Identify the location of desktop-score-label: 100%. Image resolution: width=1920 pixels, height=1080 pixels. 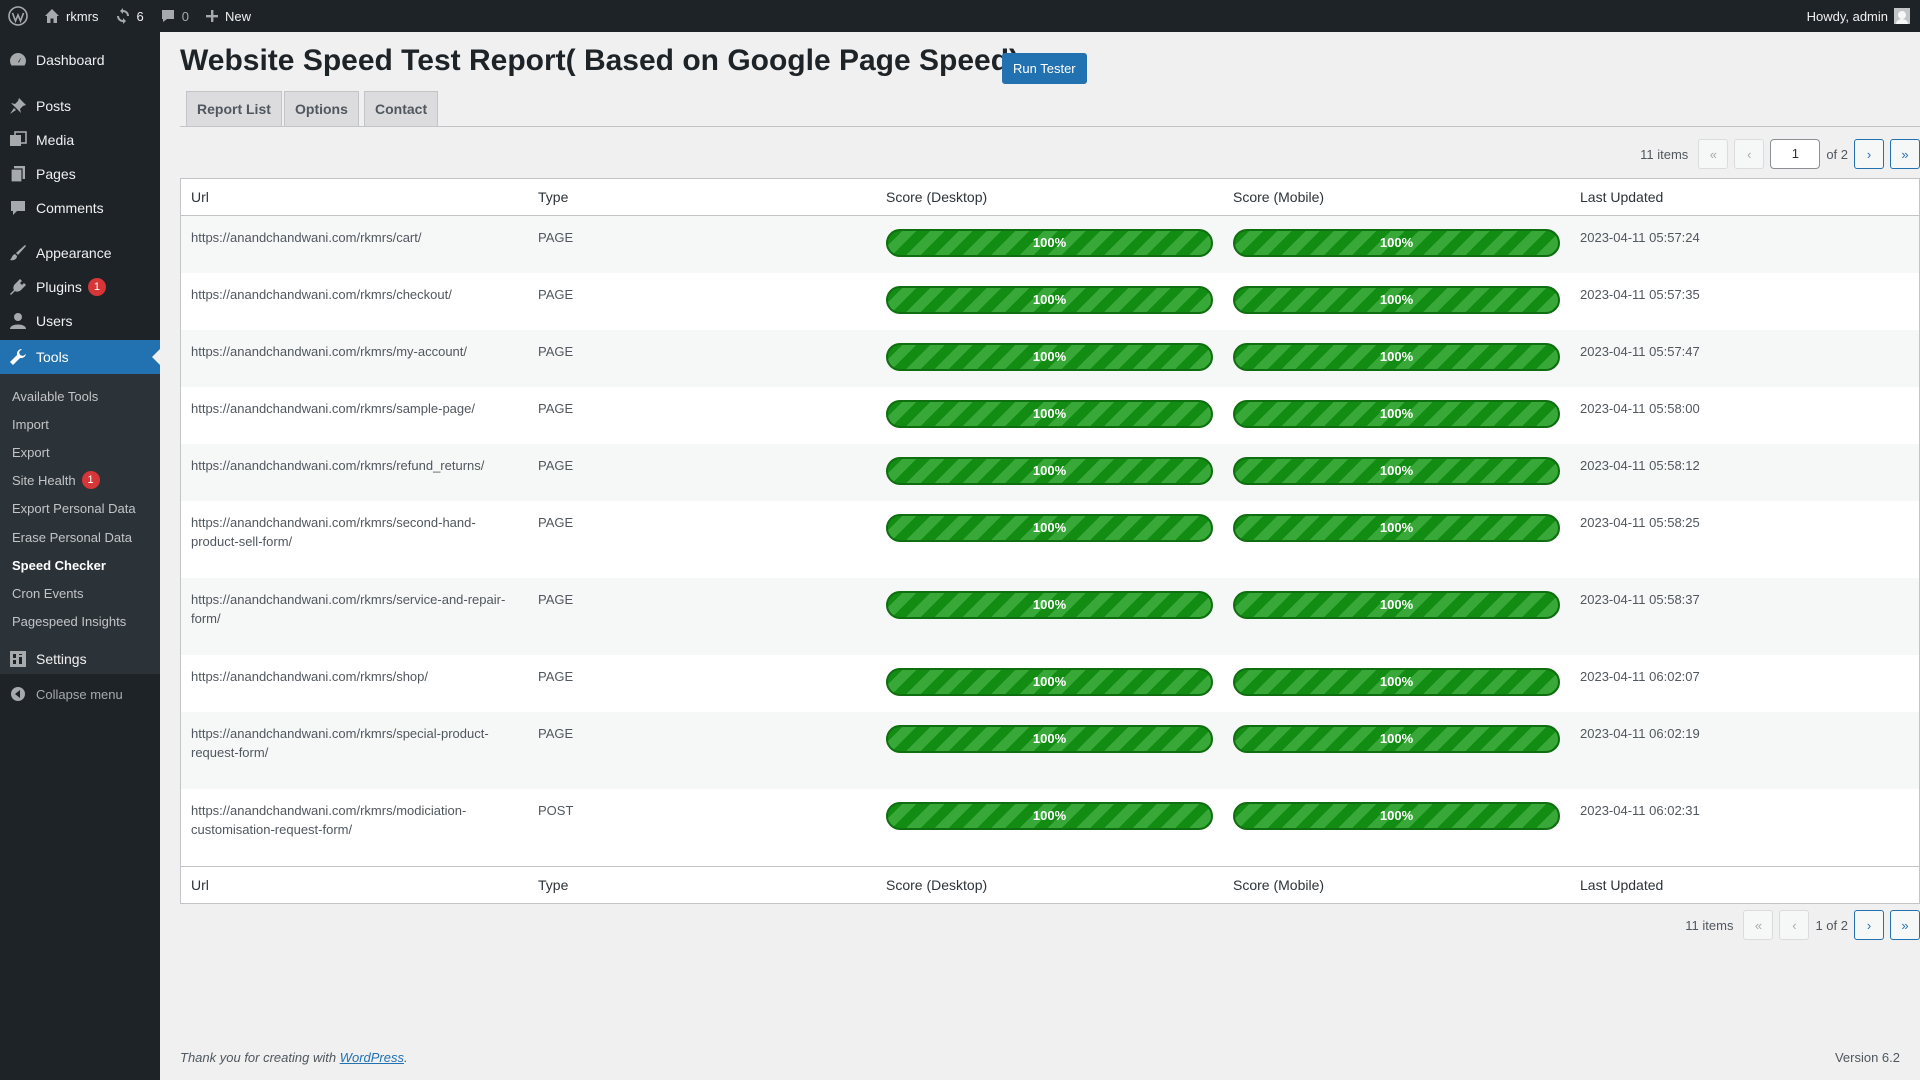
(1049, 738).